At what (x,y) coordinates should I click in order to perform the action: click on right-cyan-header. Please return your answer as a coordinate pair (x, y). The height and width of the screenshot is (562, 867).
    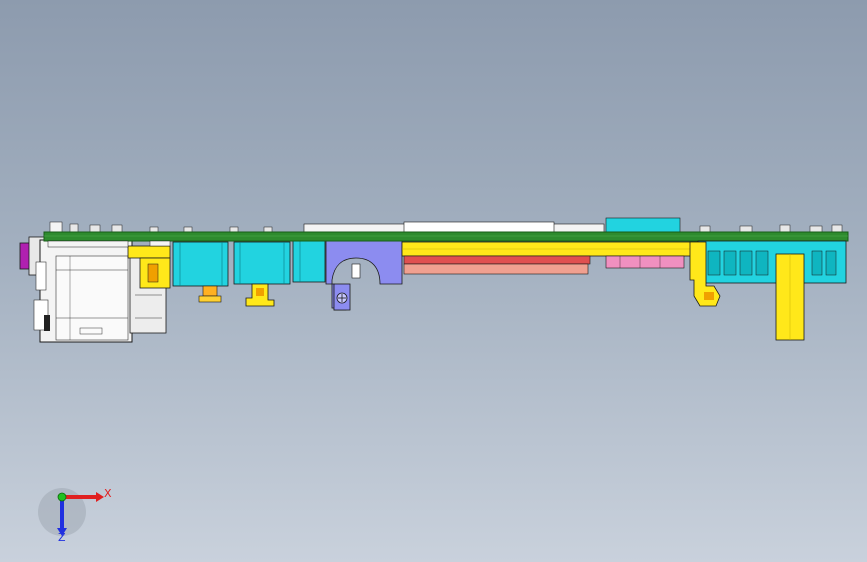
    Looking at the image, I should click on (772, 262).